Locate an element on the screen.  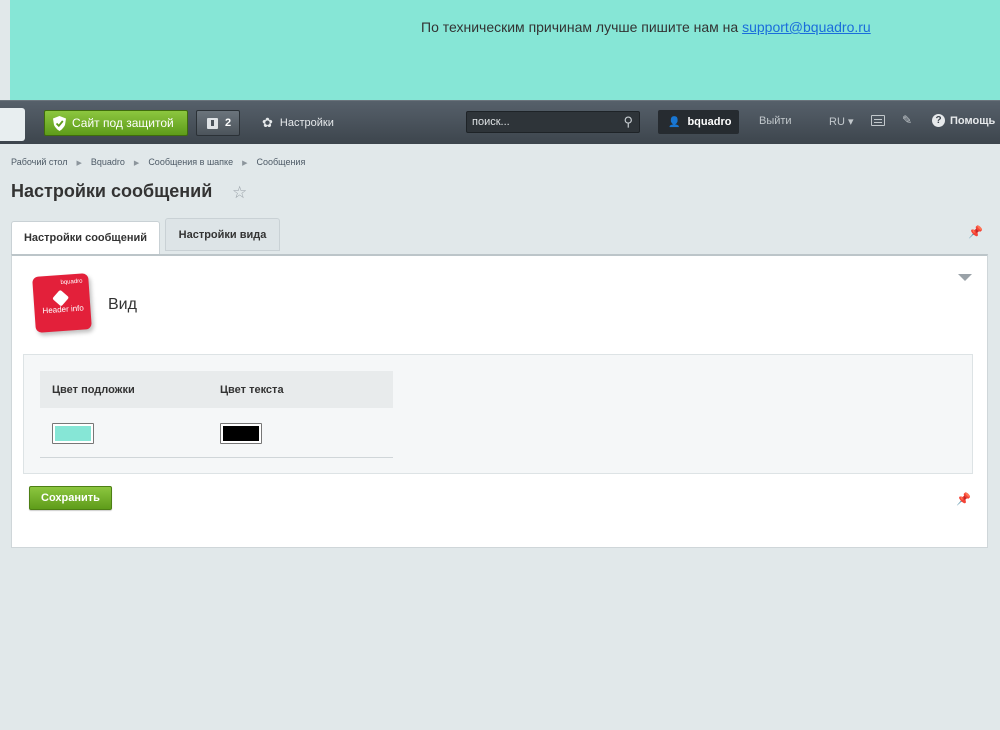
support-email-link: support@bquadro.ru is located at coordinates (806, 27).